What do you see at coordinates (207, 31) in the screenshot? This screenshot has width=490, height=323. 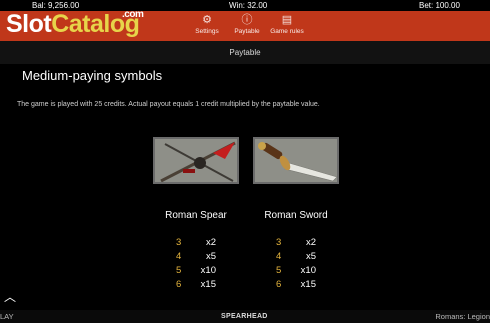 I see `tab-settings-label: Settings` at bounding box center [207, 31].